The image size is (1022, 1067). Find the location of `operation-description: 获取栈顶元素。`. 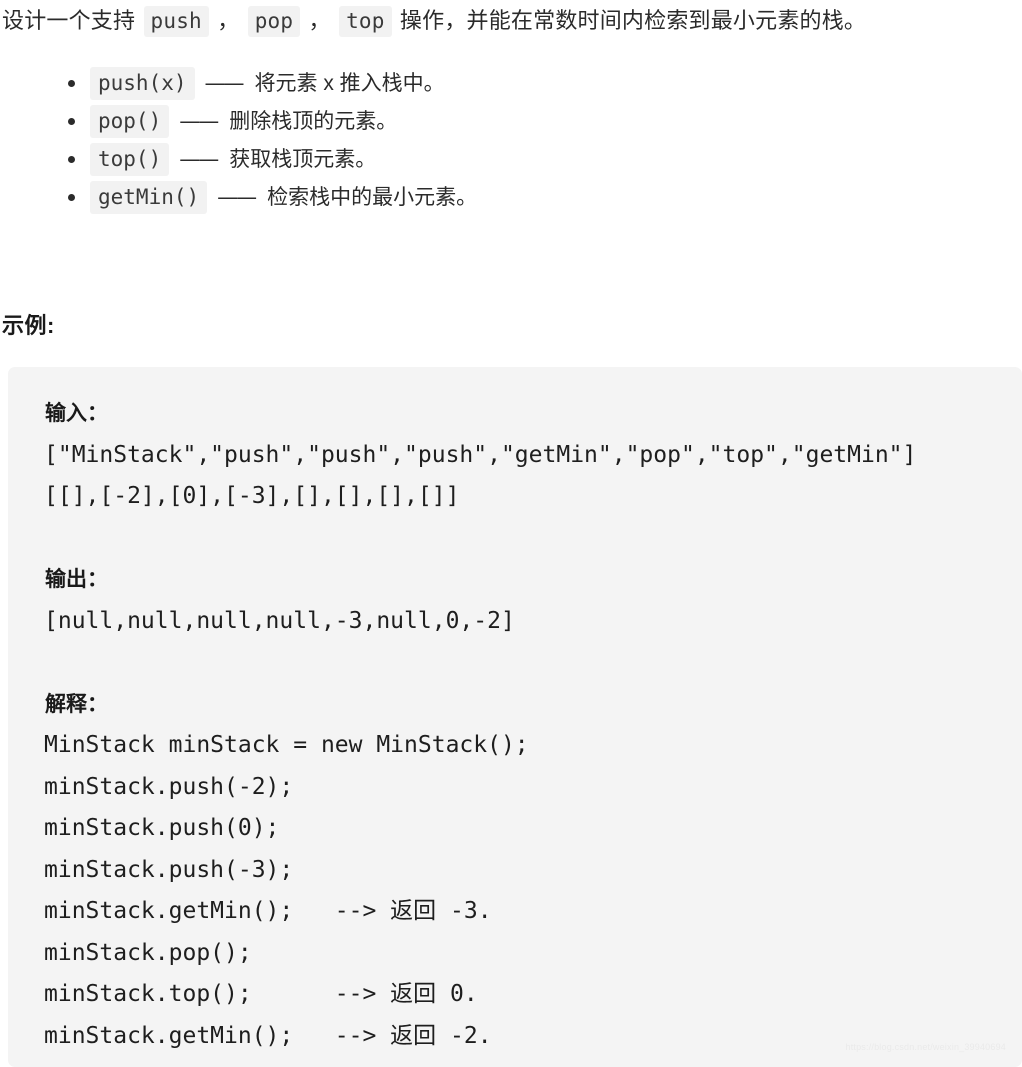

operation-description: 获取栈顶元素。 is located at coordinates (303, 159).